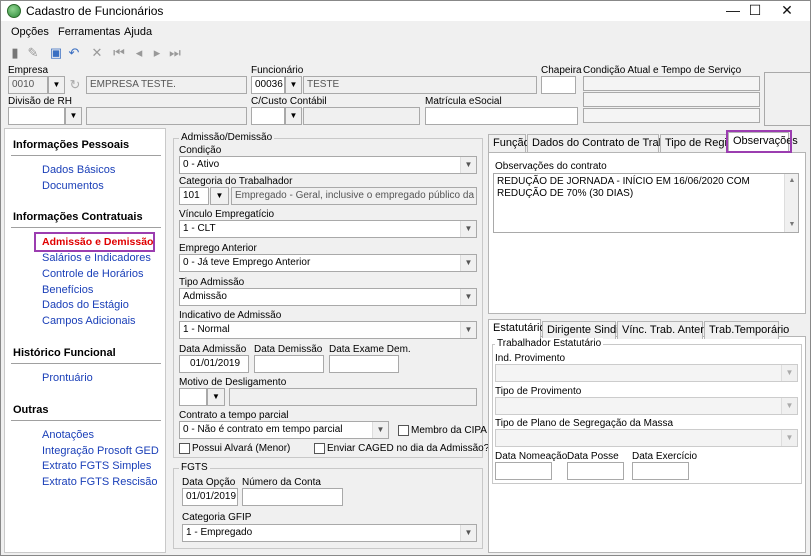 Image resolution: width=811 pixels, height=556 pixels. What do you see at coordinates (293, 85) in the screenshot?
I see `funcionario-dropdown-button: ▼` at bounding box center [293, 85].